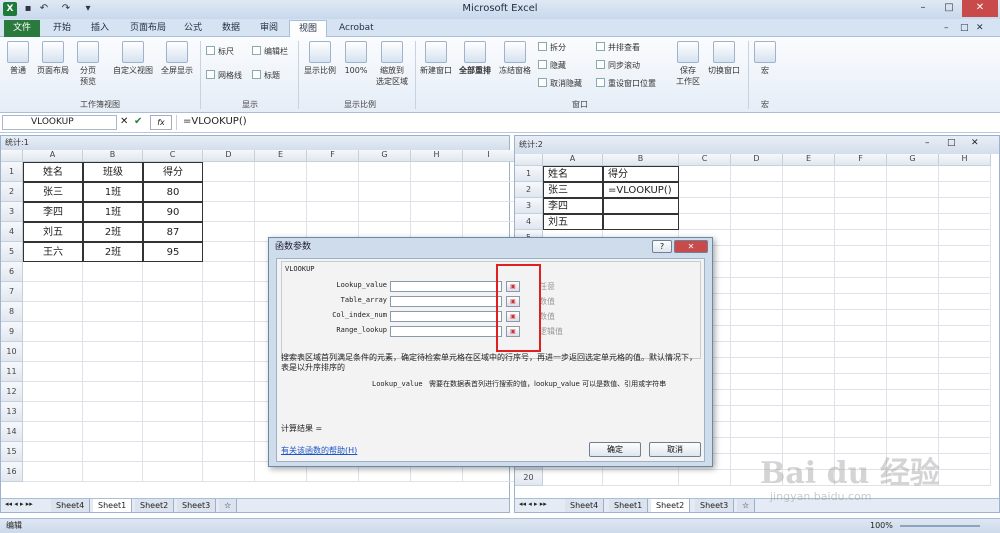 The height and width of the screenshot is (533, 1000). Describe the element at coordinates (44, 9) in the screenshot. I see `undo-icon: ↶` at that location.